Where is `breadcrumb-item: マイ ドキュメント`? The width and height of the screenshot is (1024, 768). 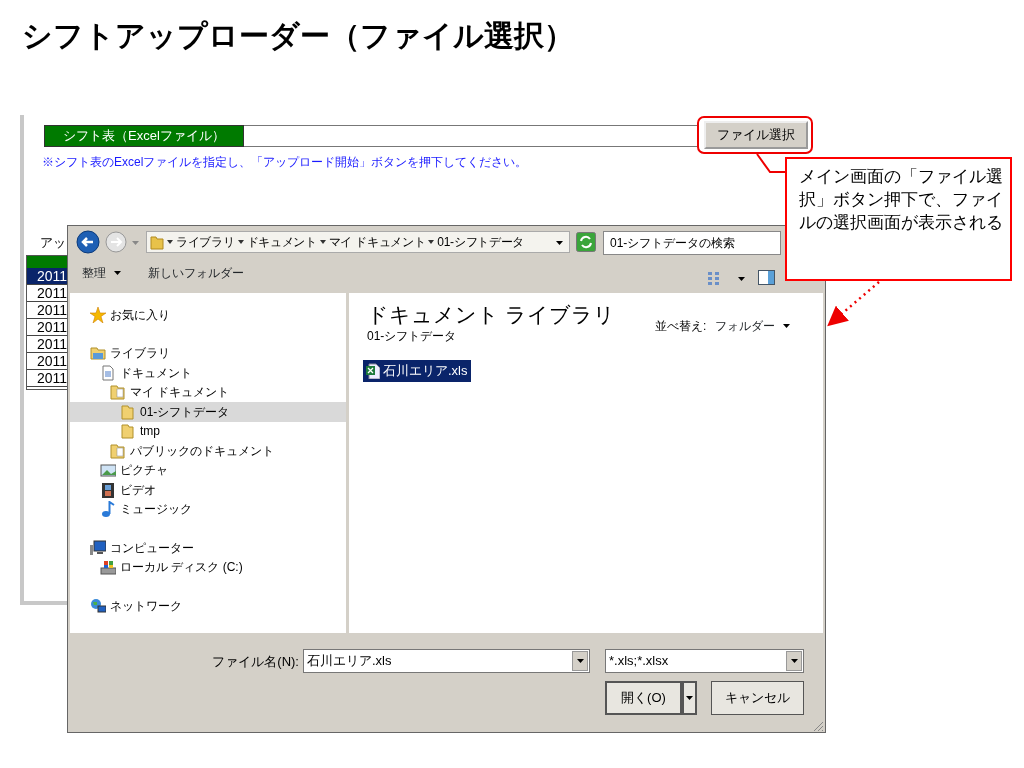 breadcrumb-item: マイ ドキュメント is located at coordinates (377, 242).